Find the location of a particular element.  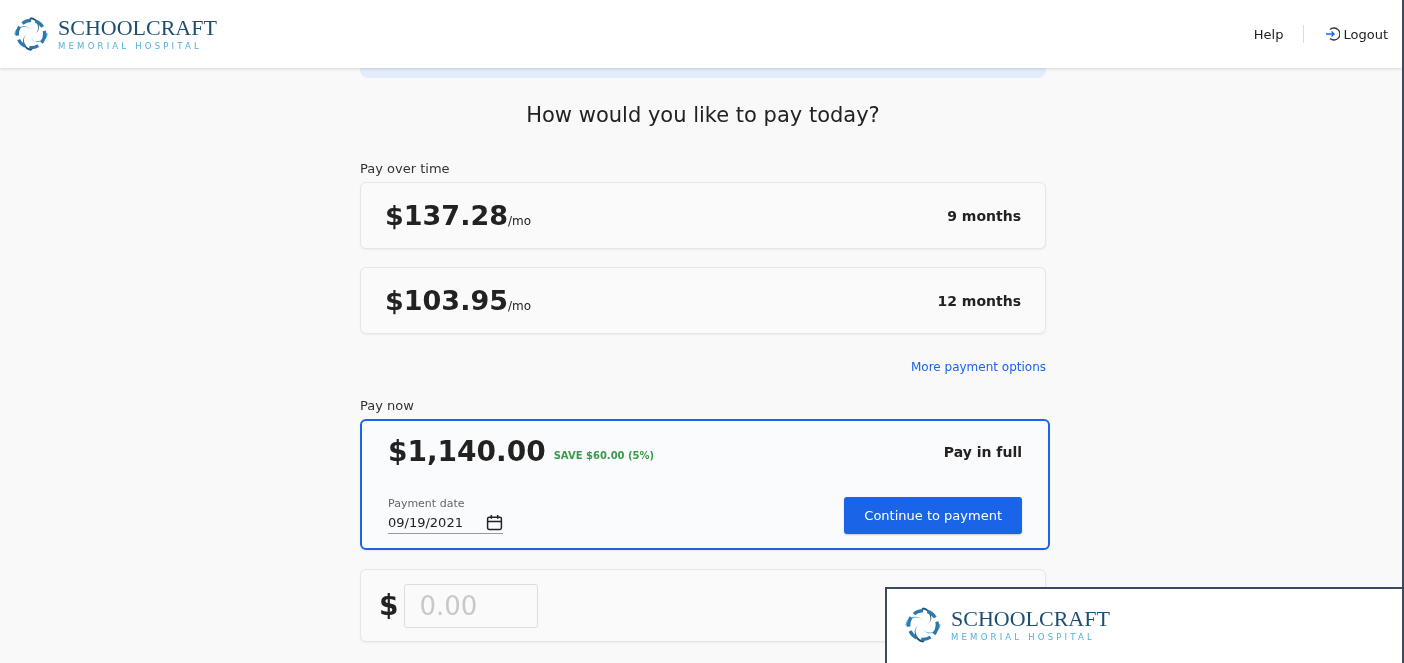

plan-term: 9 months is located at coordinates (984, 215).